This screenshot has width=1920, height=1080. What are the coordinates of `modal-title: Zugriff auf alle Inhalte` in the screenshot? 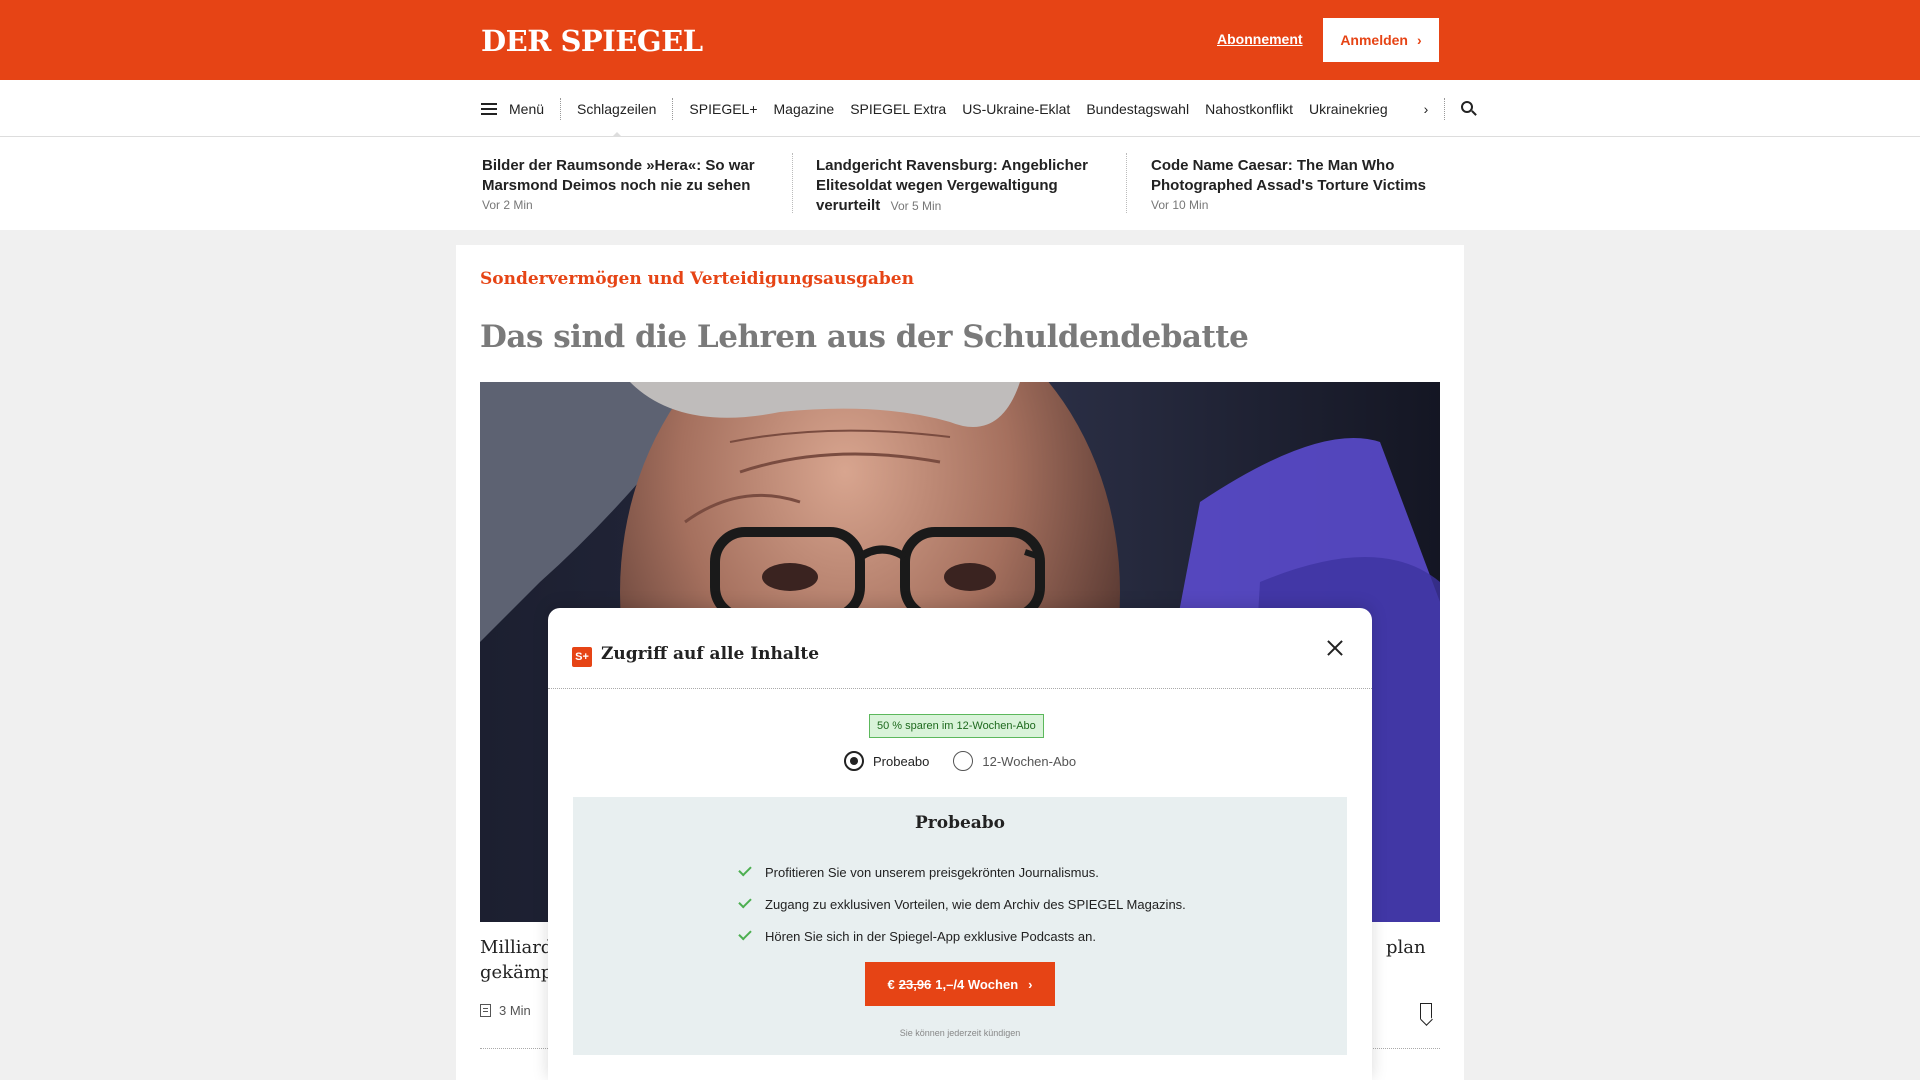 It's located at (710, 654).